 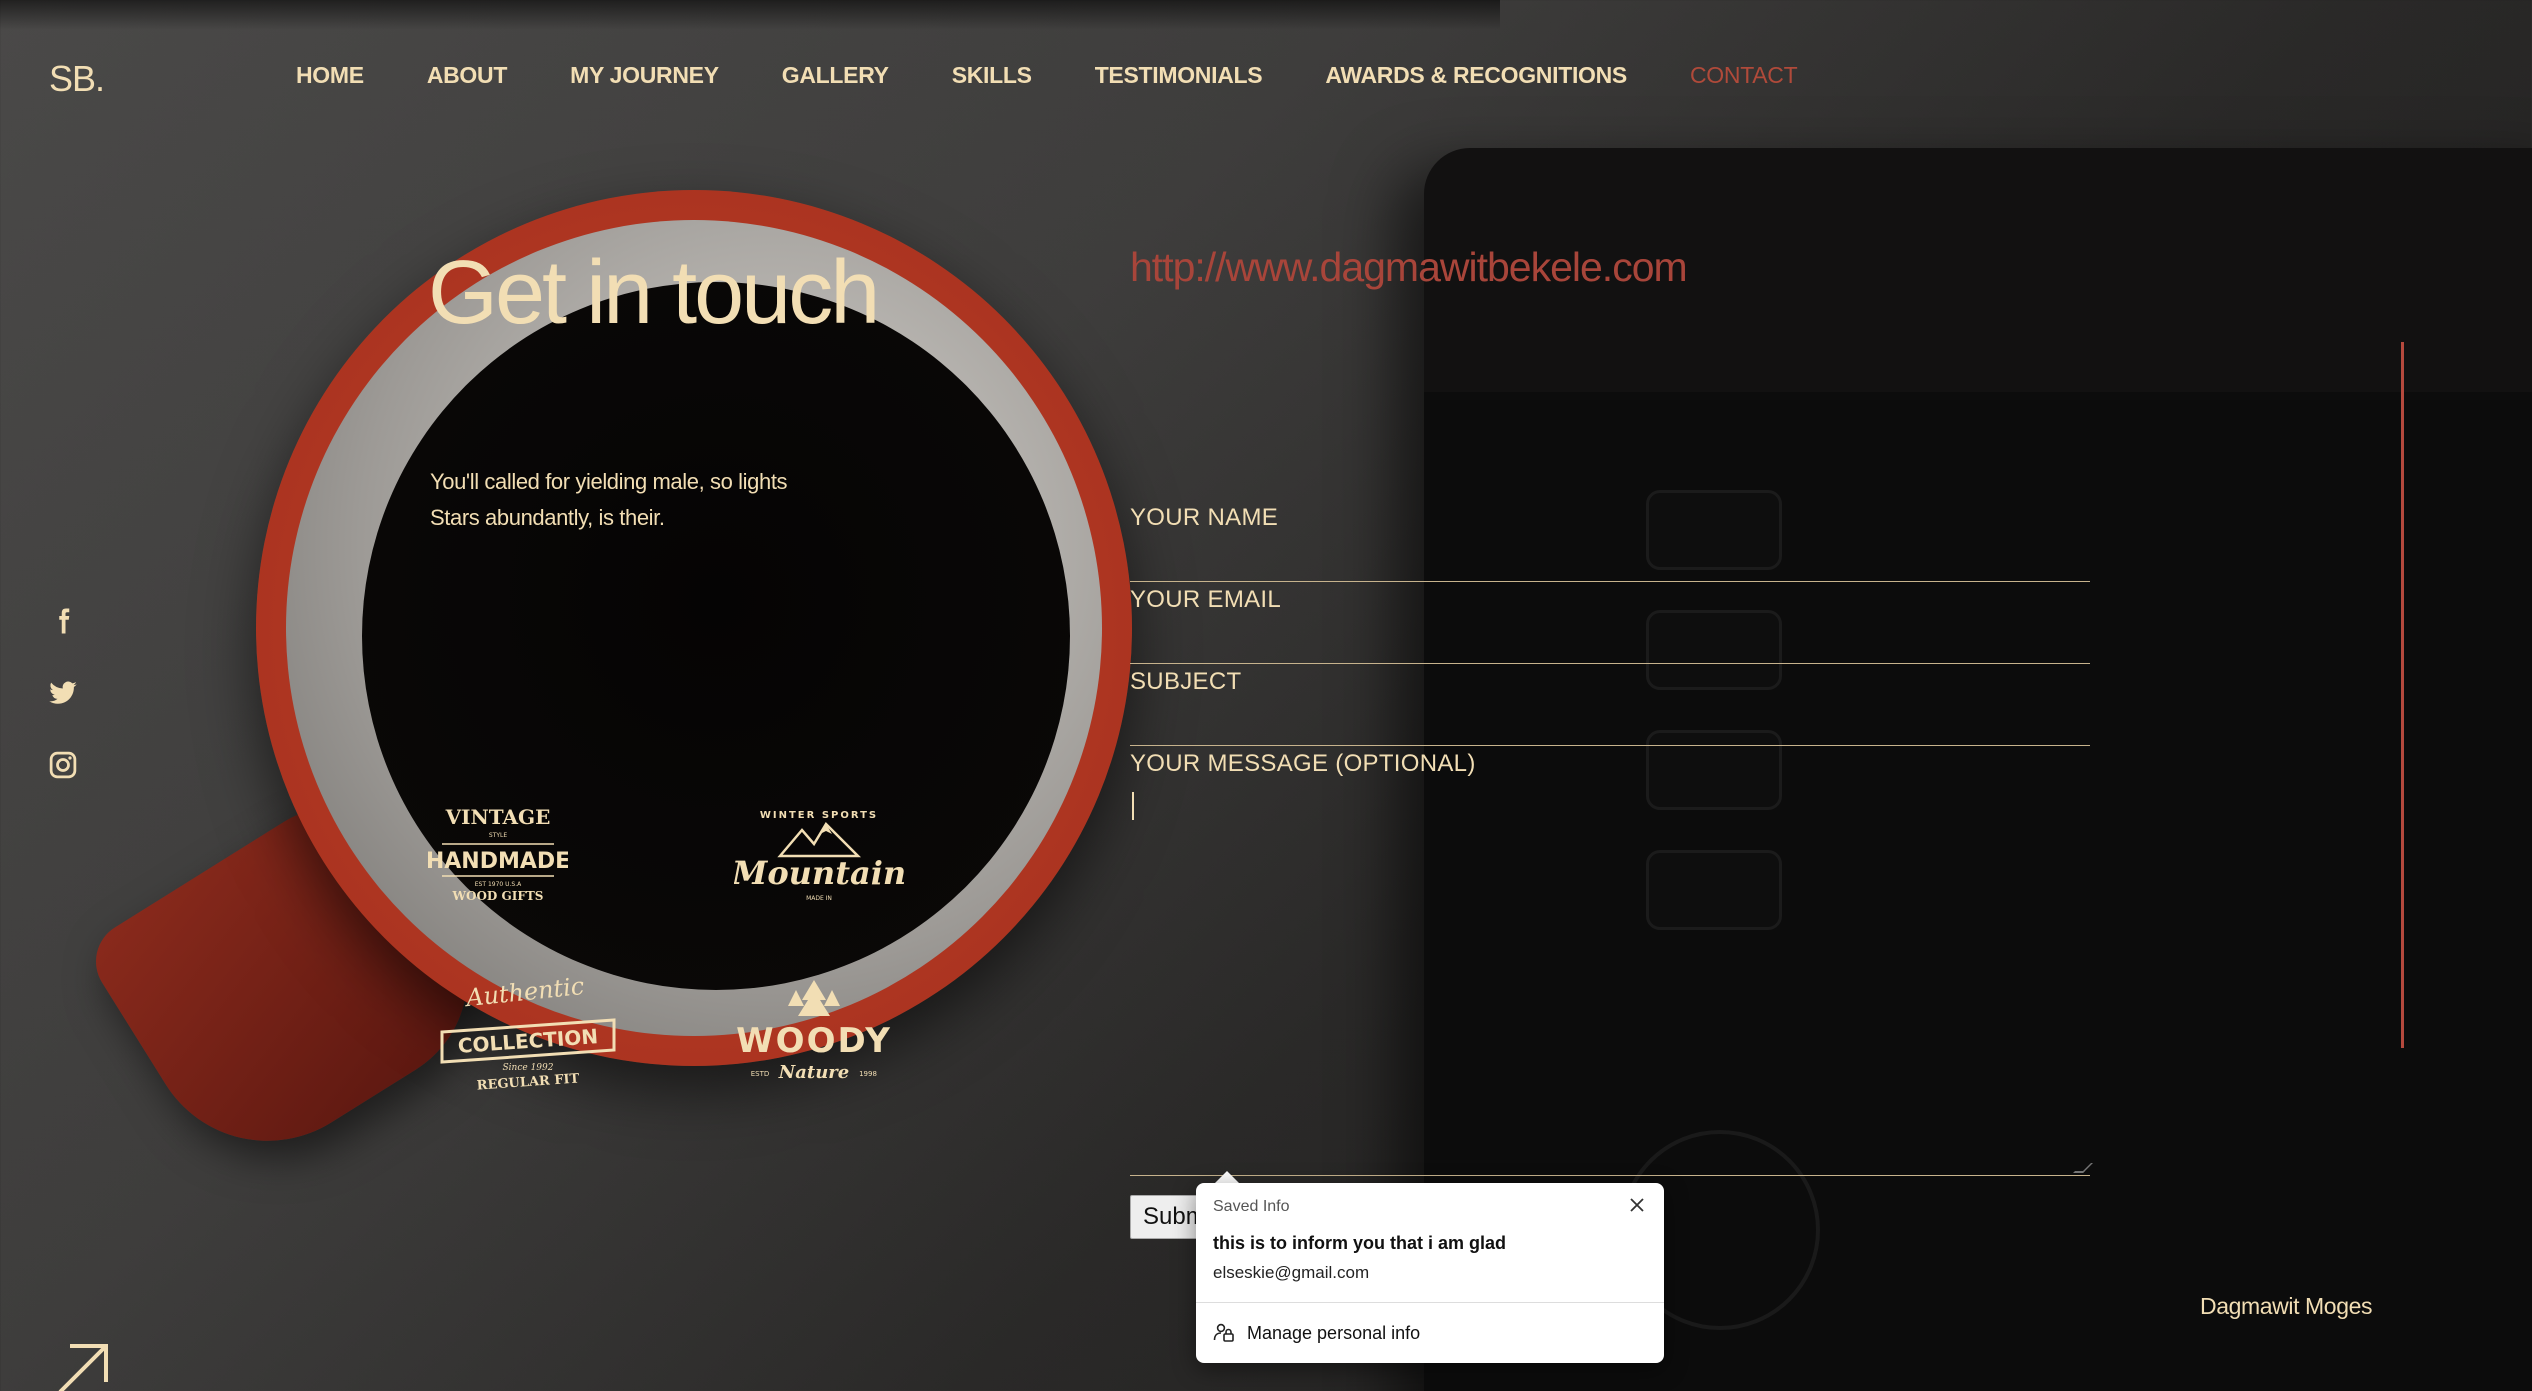 What do you see at coordinates (1165, 1217) in the screenshot?
I see `submit-button: Submit` at bounding box center [1165, 1217].